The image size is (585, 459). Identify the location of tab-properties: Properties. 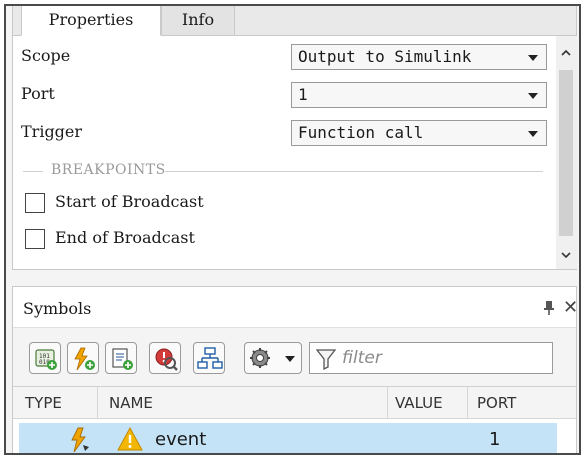
(91, 21).